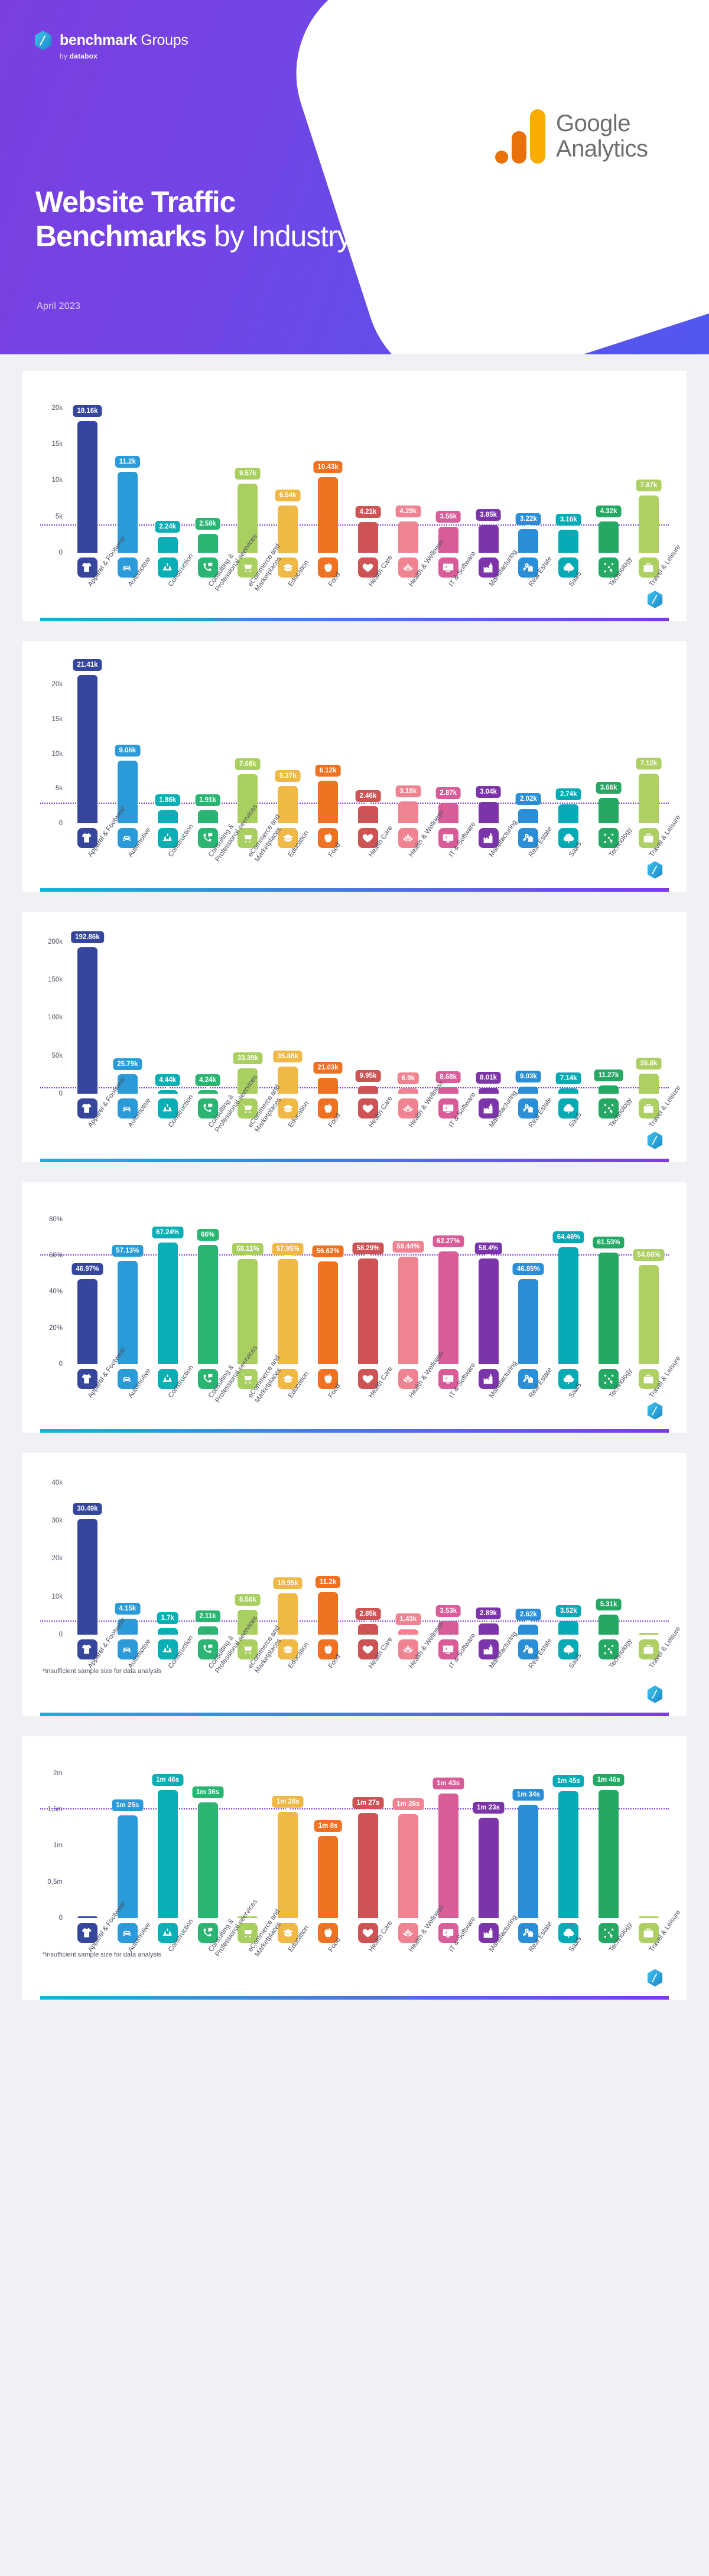  I want to click on bar: 1.86k, so click(168, 808).